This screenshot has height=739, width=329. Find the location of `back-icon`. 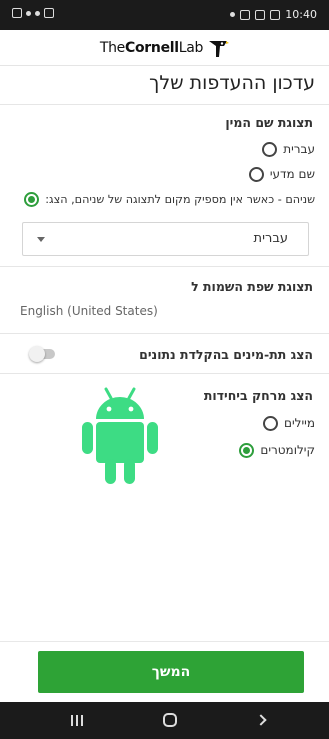

back-icon is located at coordinates (261, 720).